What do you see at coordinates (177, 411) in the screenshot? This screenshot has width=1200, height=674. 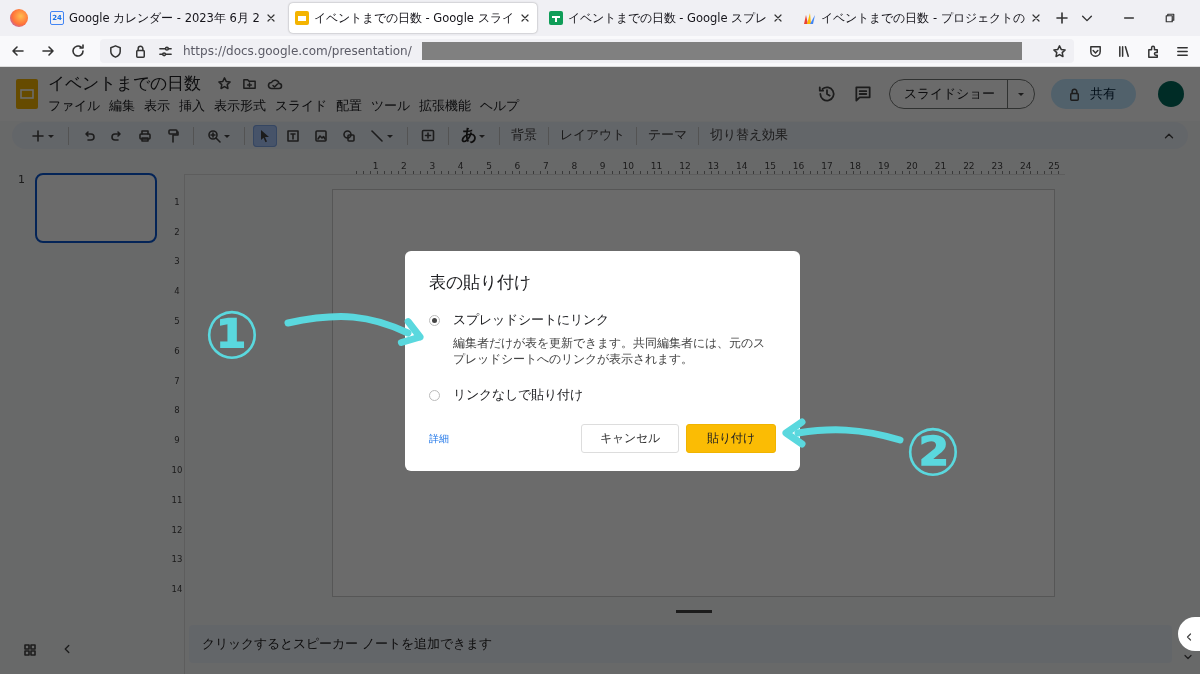 I see `ruler-number: 8` at bounding box center [177, 411].